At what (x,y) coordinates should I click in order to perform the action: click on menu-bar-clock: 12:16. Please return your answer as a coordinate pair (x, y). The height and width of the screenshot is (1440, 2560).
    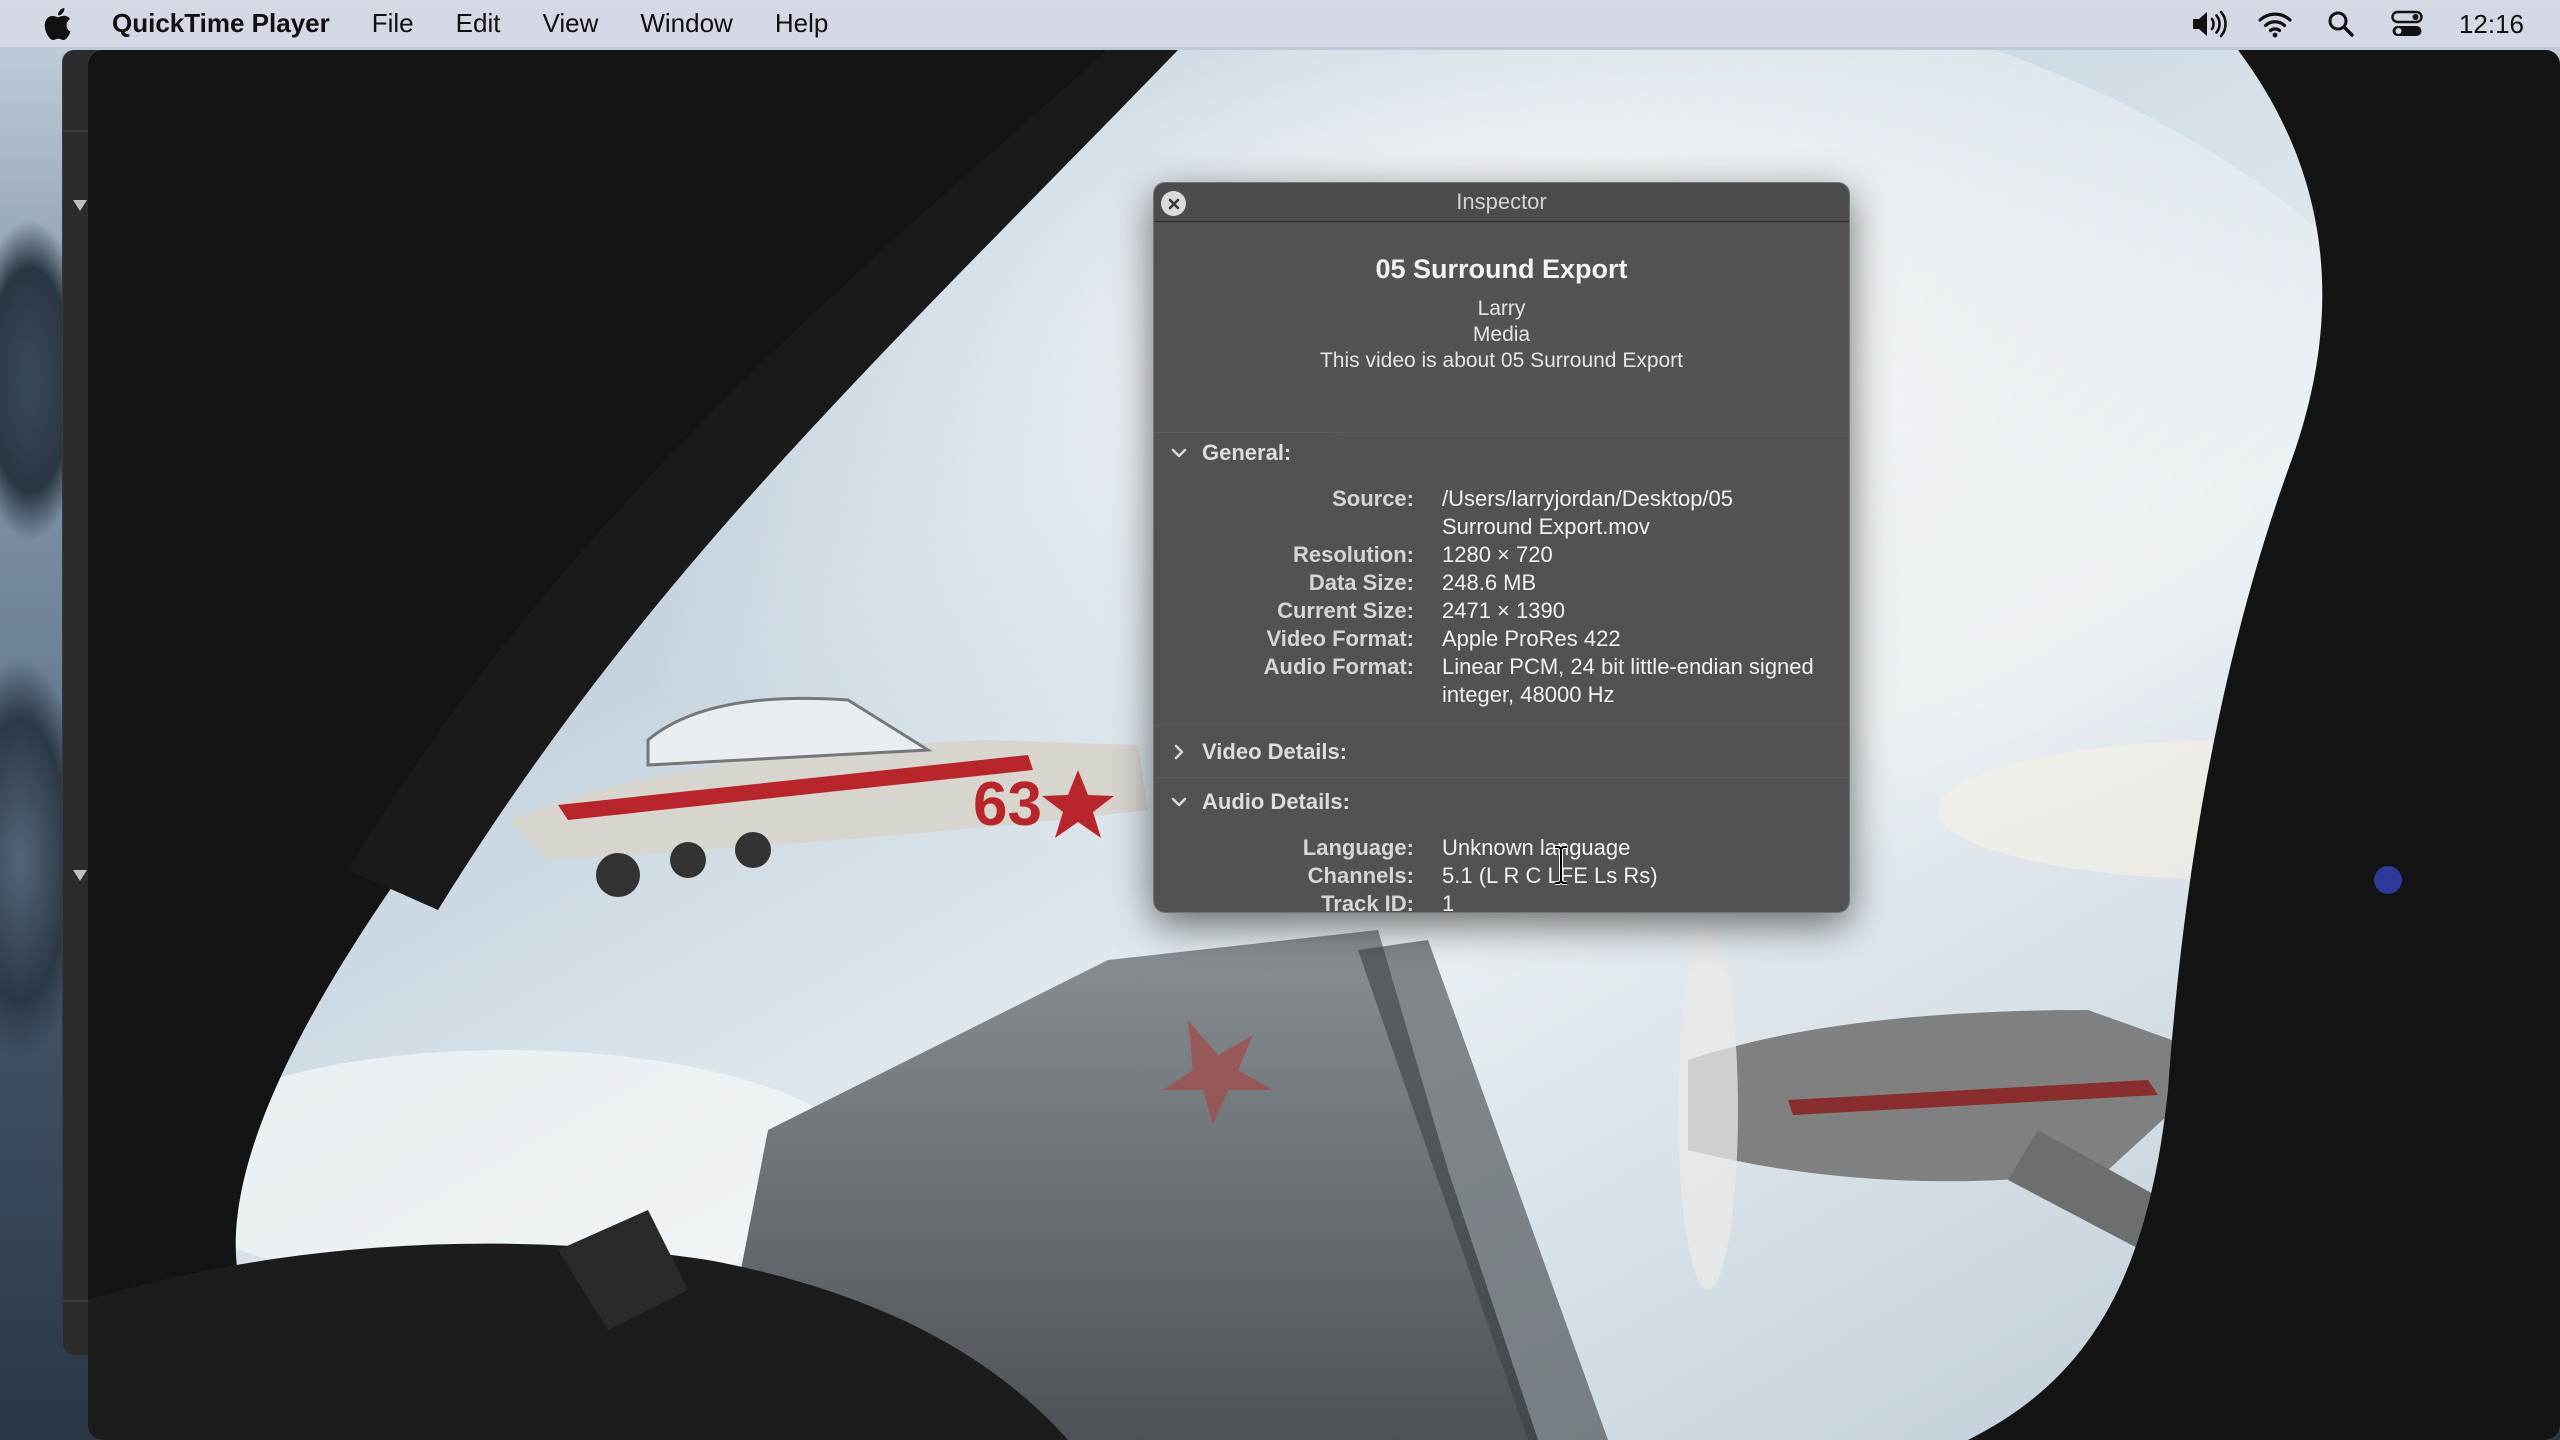
    Looking at the image, I should click on (2491, 24).